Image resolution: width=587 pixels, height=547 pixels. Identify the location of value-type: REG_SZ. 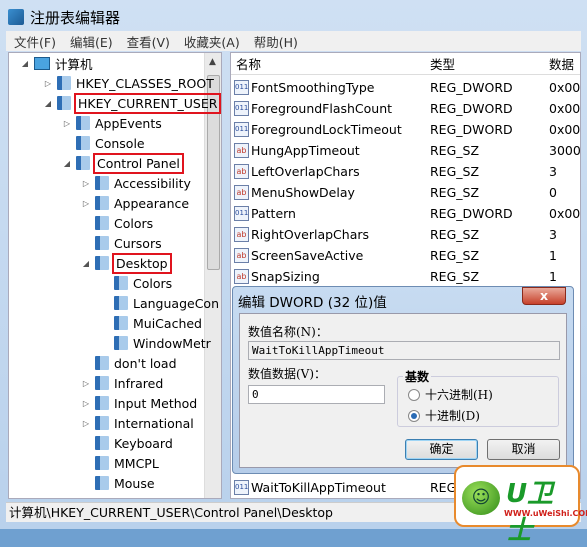
(455, 150).